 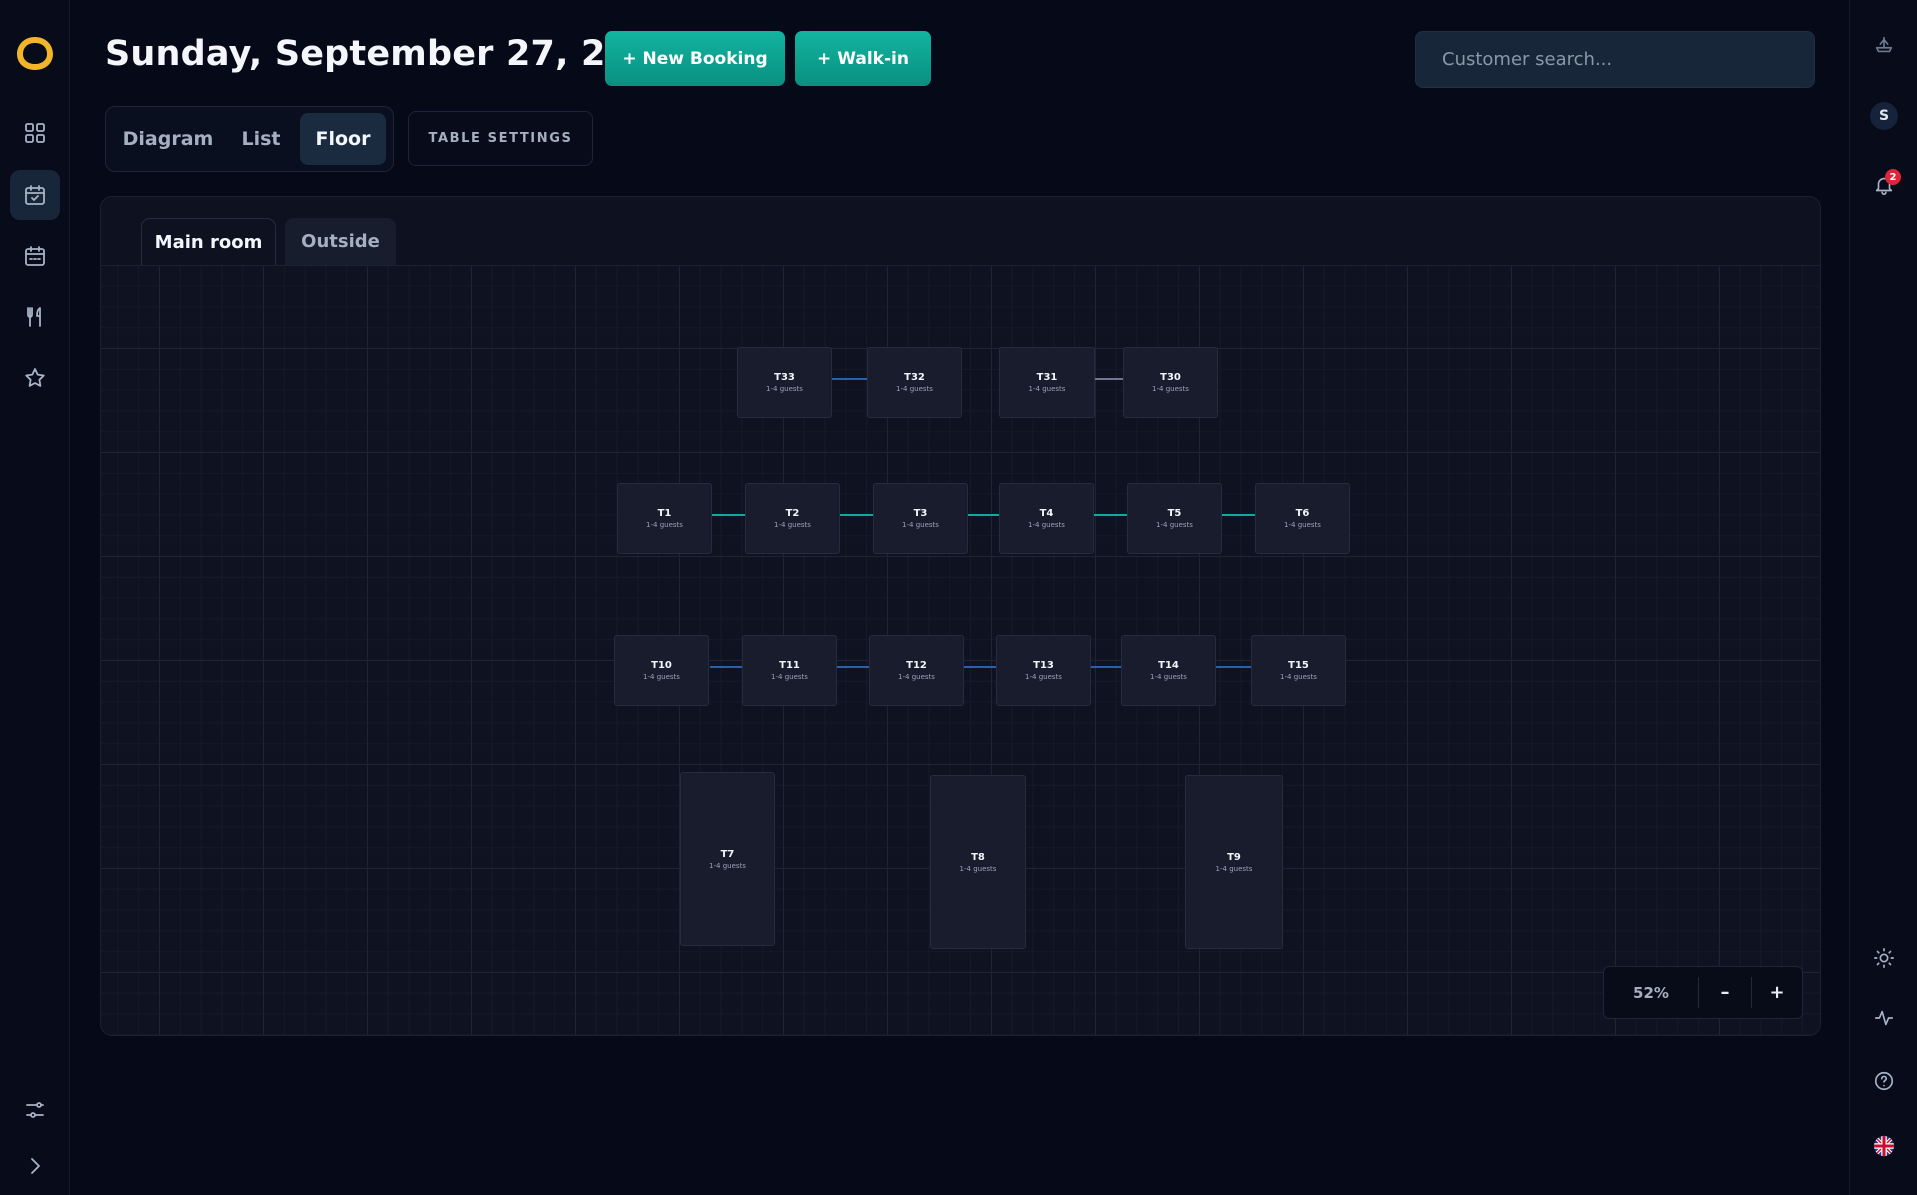 I want to click on sidebar-item-favorites, so click(x=35, y=378).